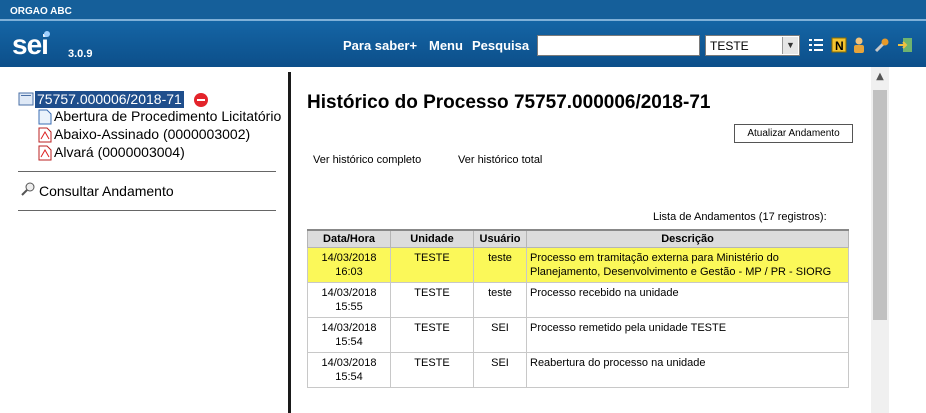 The width and height of the screenshot is (926, 413). Describe the element at coordinates (880, 205) in the screenshot. I see `scrollbar-thumb` at that location.